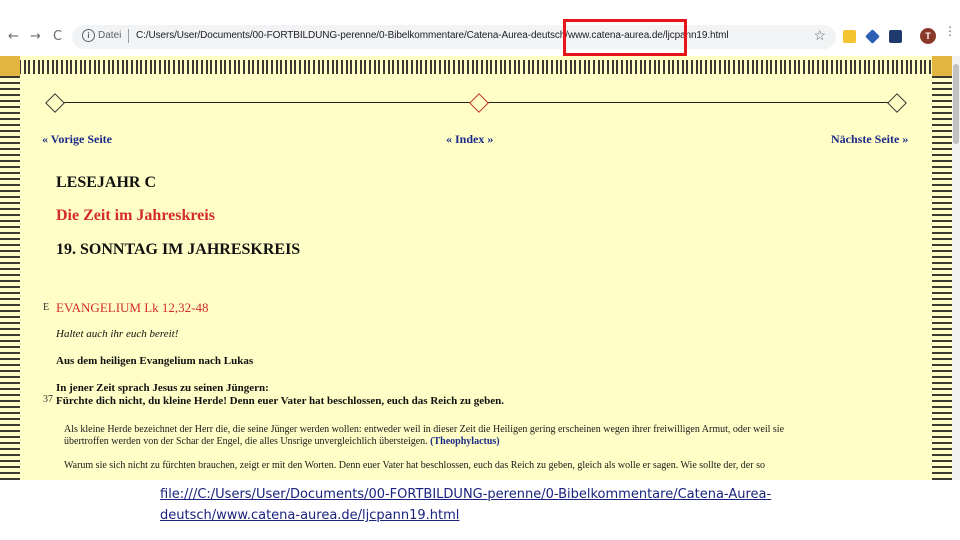 Image resolution: width=960 pixels, height=540 pixels. I want to click on forward-button: →, so click(35, 37).